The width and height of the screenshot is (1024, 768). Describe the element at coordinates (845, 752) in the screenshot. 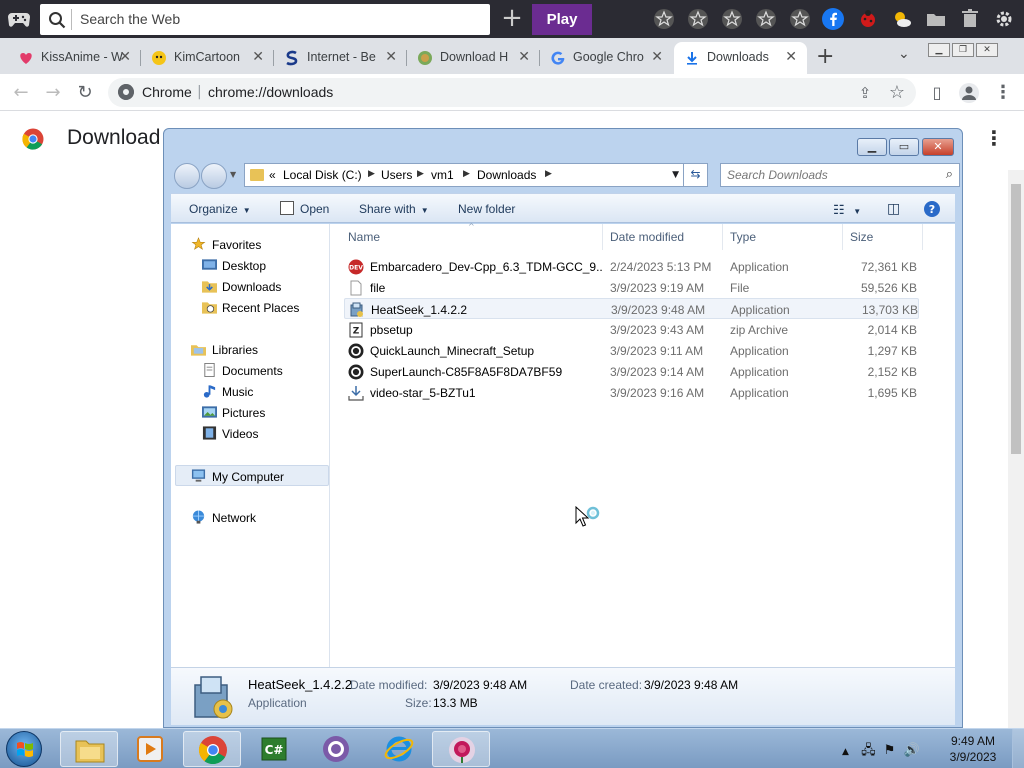

I see `show-hidden-icons-icon: ▲` at that location.